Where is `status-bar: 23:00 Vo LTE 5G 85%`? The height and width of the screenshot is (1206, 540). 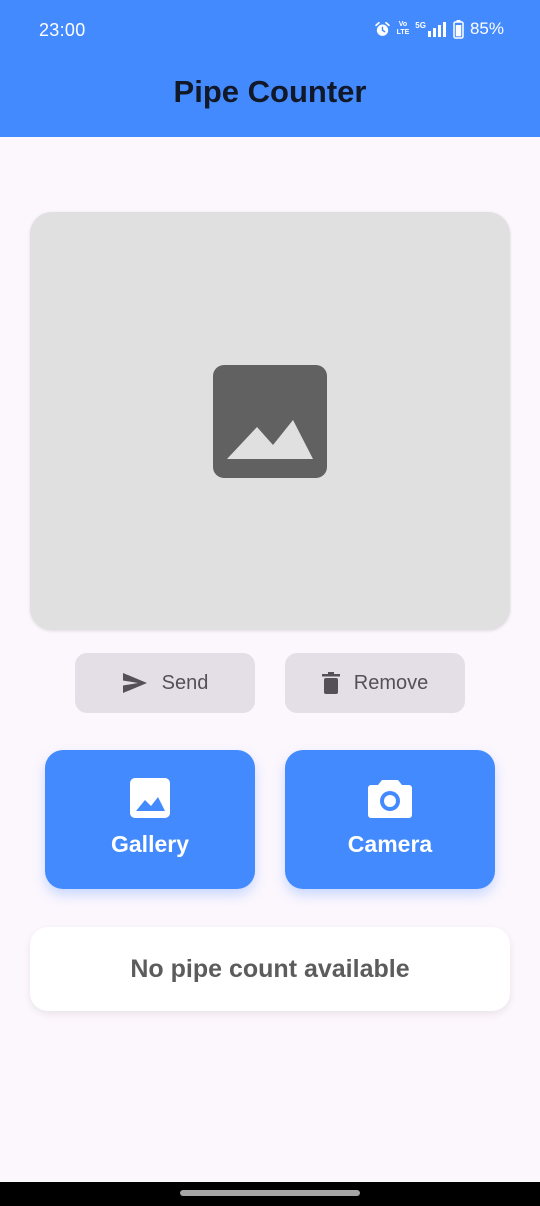 status-bar: 23:00 Vo LTE 5G 85% is located at coordinates (270, 31).